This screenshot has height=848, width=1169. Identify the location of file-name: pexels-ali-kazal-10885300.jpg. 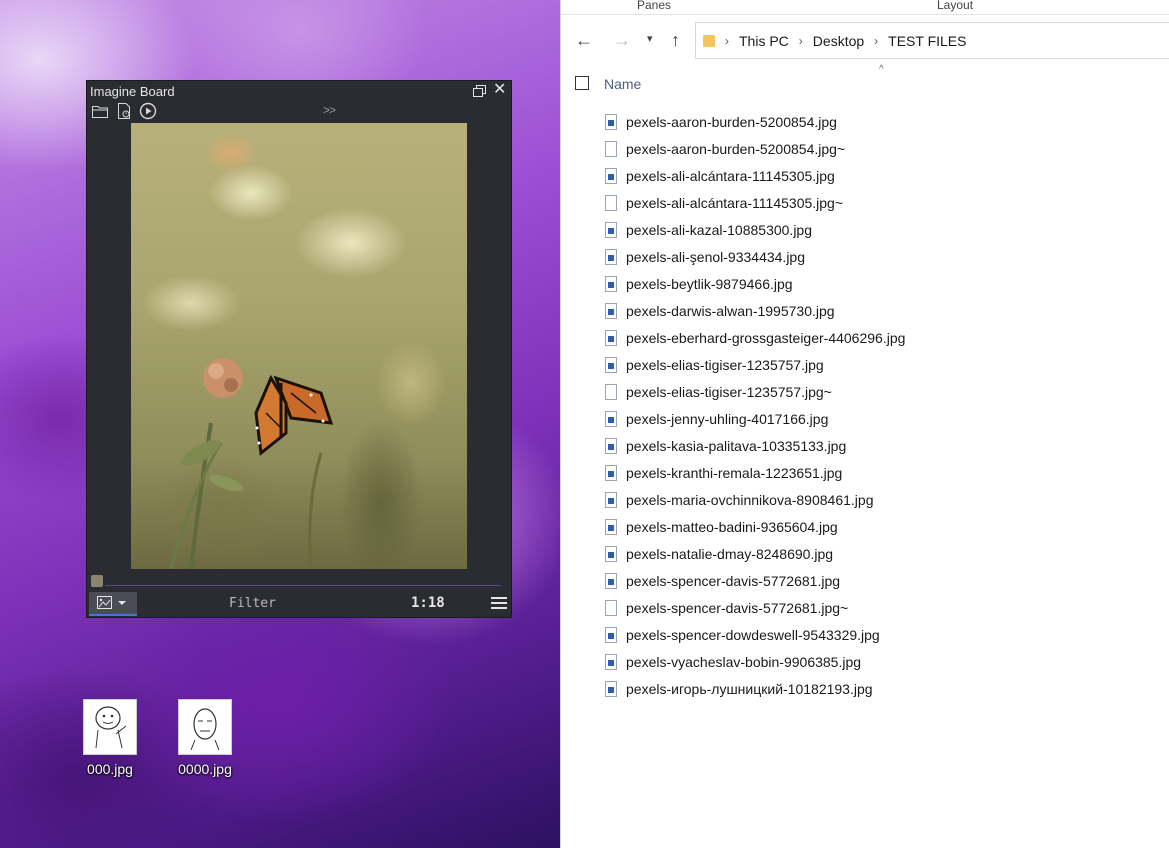
(719, 229).